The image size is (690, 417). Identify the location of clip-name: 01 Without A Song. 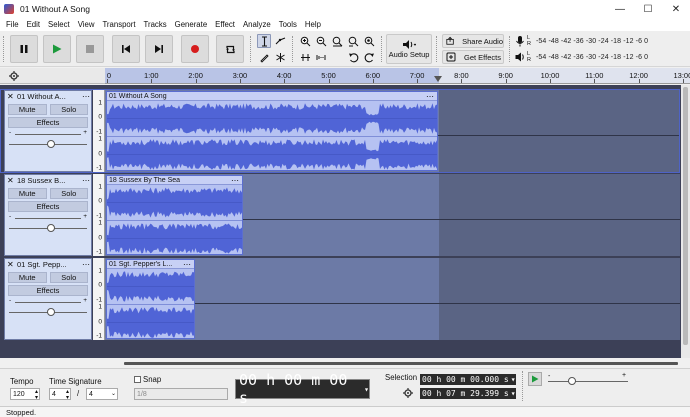
(266, 96).